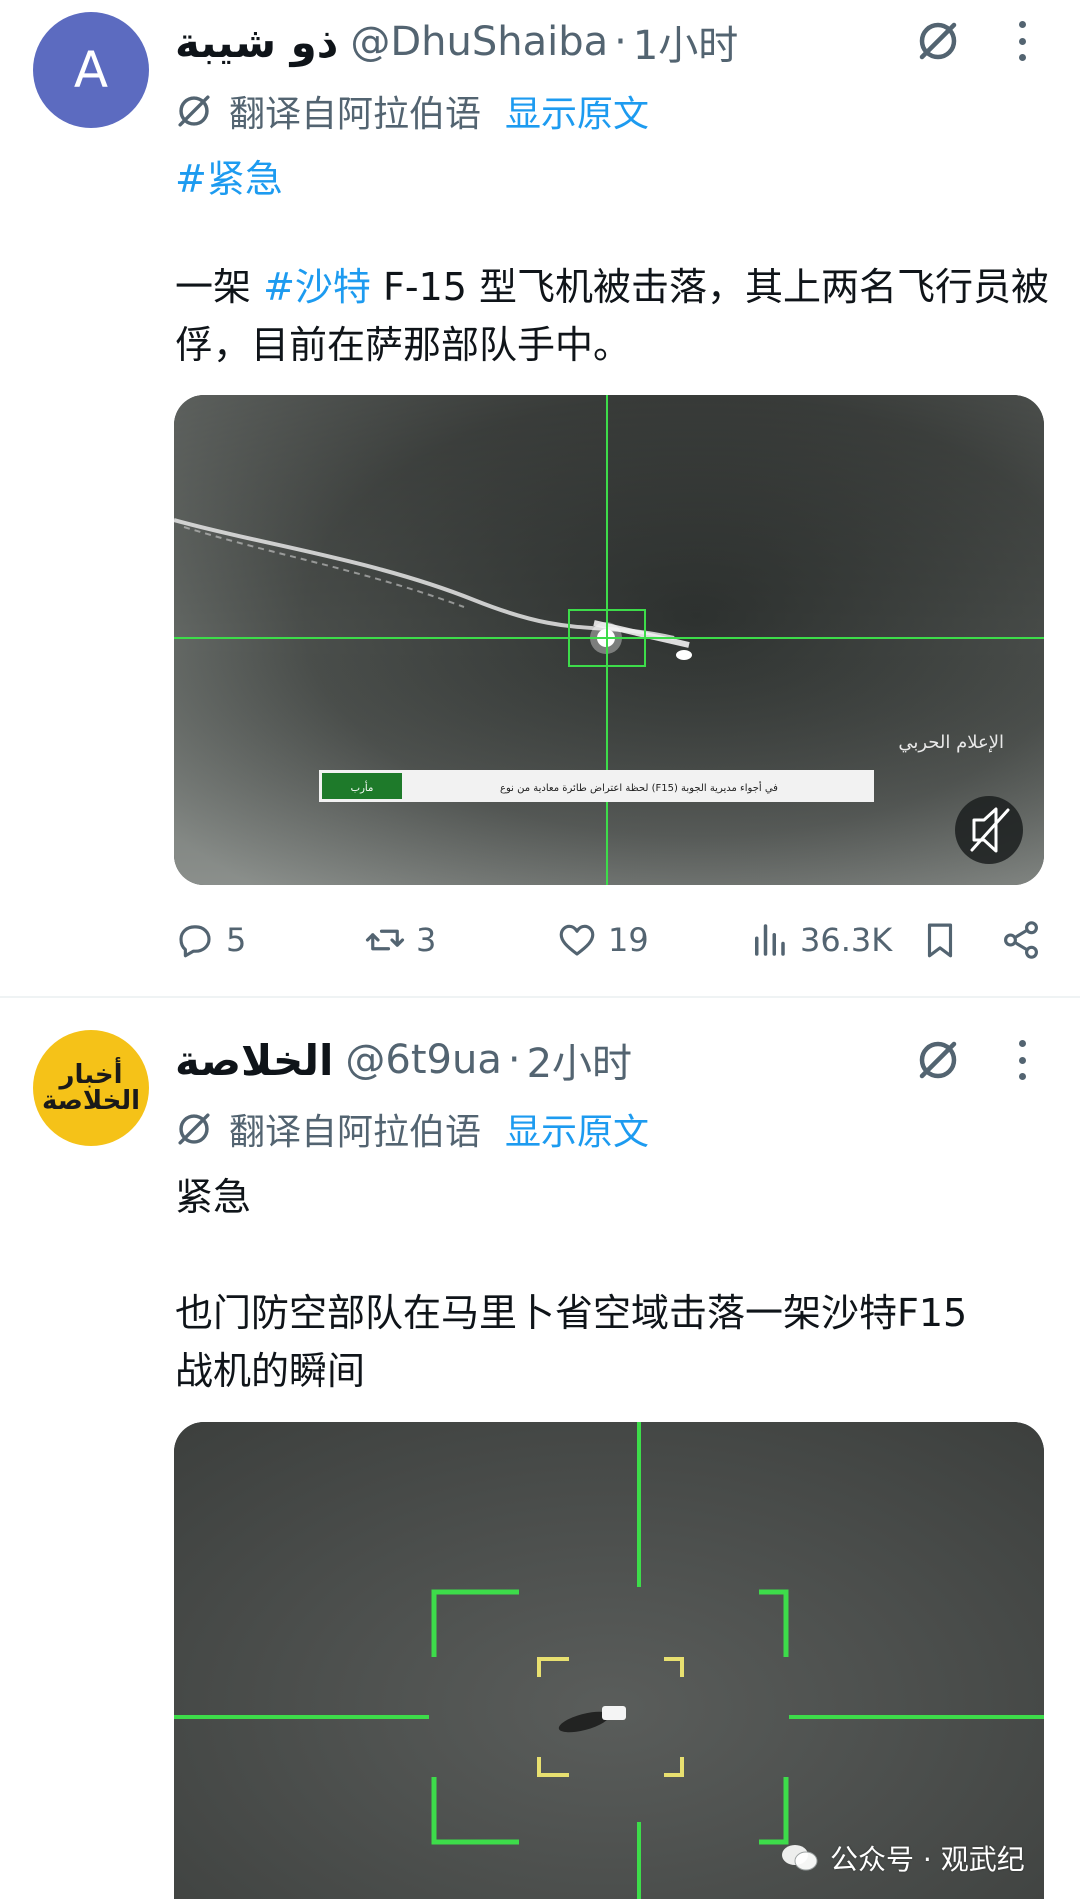 The image size is (1080, 1899). What do you see at coordinates (91, 1101) in the screenshot?
I see `avatar-text-line2: الخلاصة` at bounding box center [91, 1101].